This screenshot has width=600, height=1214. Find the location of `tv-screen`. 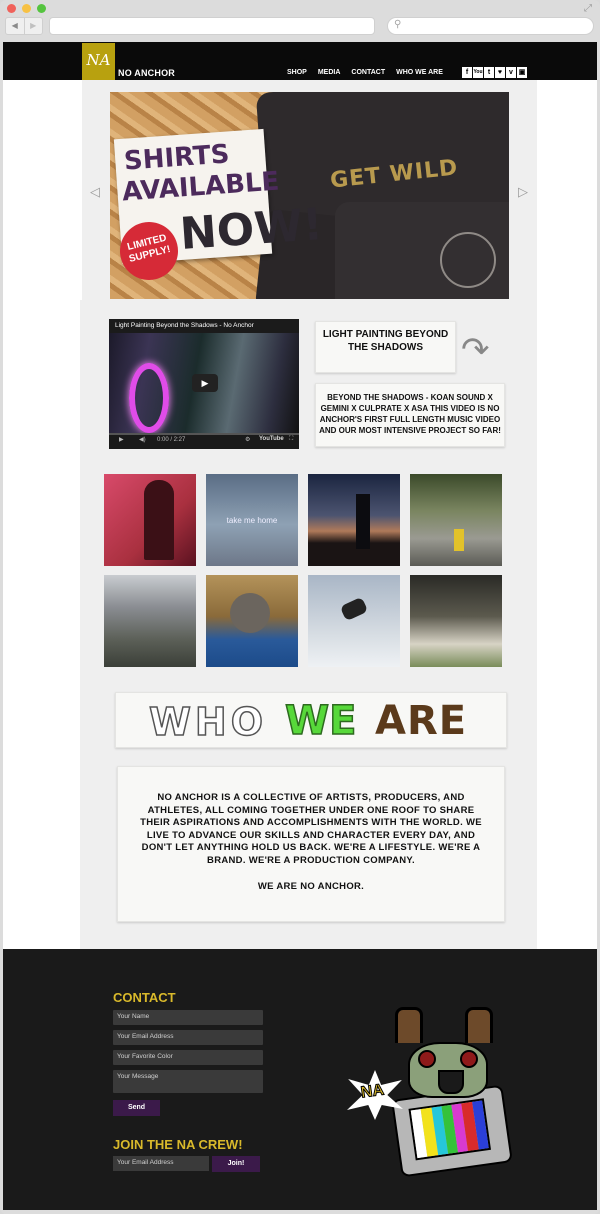

tv-screen is located at coordinates (449, 1129).